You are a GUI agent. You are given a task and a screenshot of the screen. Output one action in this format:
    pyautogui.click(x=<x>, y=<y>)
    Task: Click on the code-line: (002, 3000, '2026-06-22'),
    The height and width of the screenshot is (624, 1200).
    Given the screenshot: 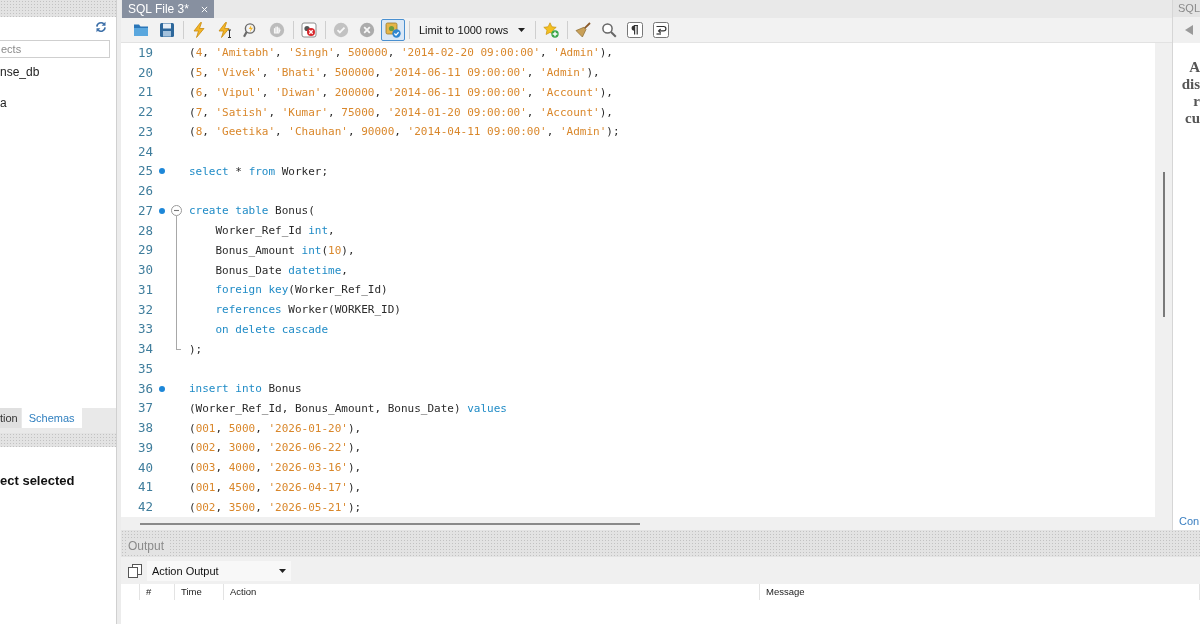 What is the action you would take?
    pyautogui.click(x=275, y=448)
    